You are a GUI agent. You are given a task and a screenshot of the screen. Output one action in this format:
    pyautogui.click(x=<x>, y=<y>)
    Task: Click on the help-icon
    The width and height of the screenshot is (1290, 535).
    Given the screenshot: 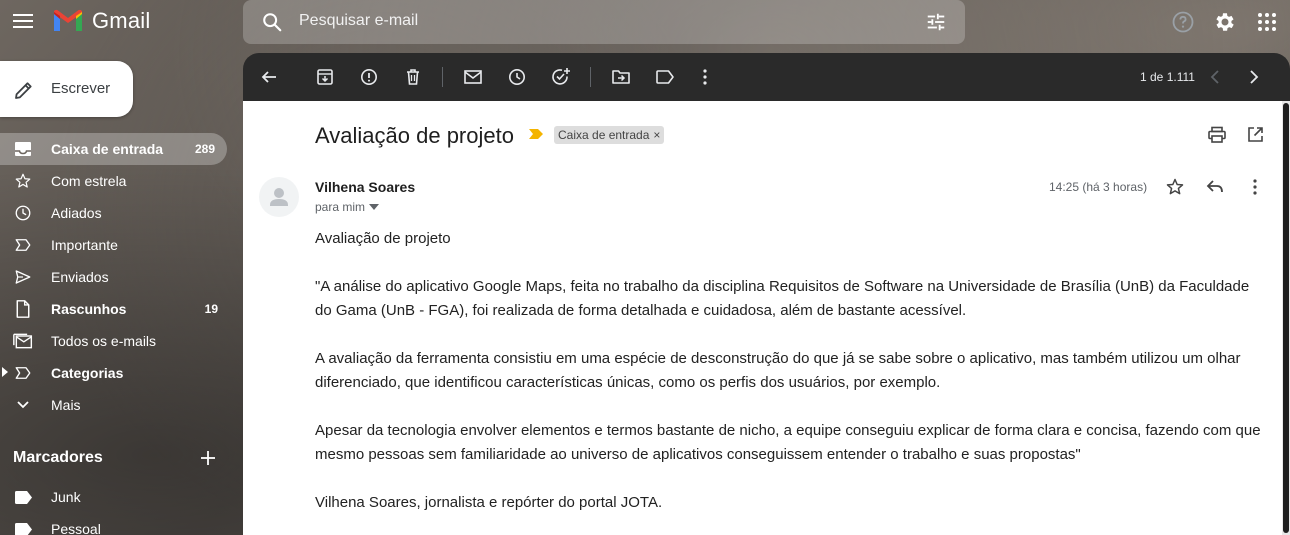 What is the action you would take?
    pyautogui.click(x=1183, y=22)
    